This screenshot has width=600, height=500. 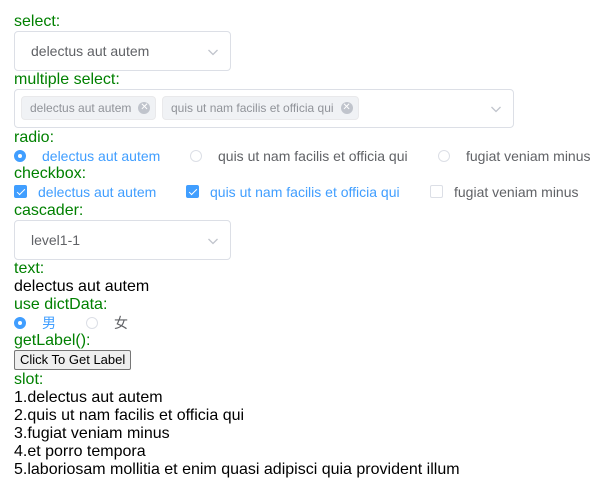 I want to click on select-value: delectus aut autem, so click(x=90, y=51).